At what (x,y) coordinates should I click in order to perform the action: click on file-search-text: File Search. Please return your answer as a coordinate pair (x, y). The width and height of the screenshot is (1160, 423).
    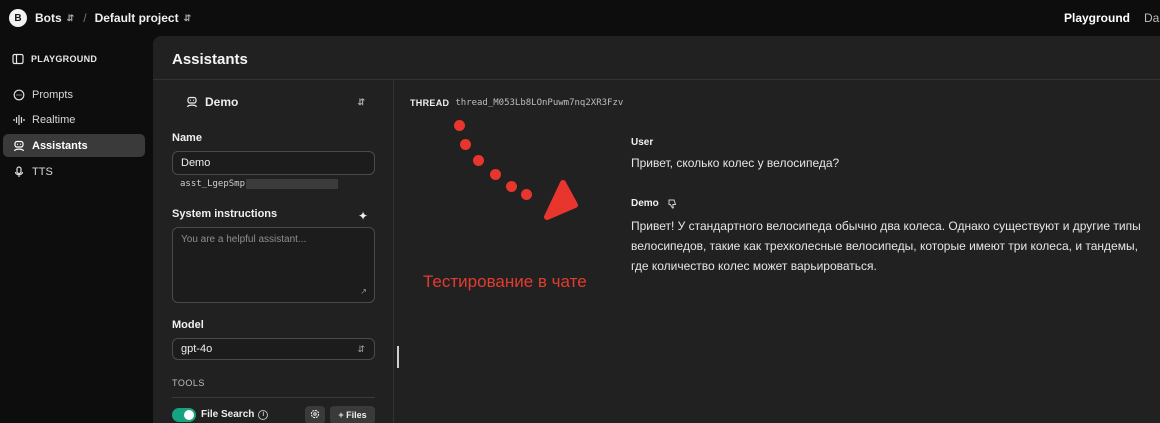
    Looking at the image, I should click on (228, 414).